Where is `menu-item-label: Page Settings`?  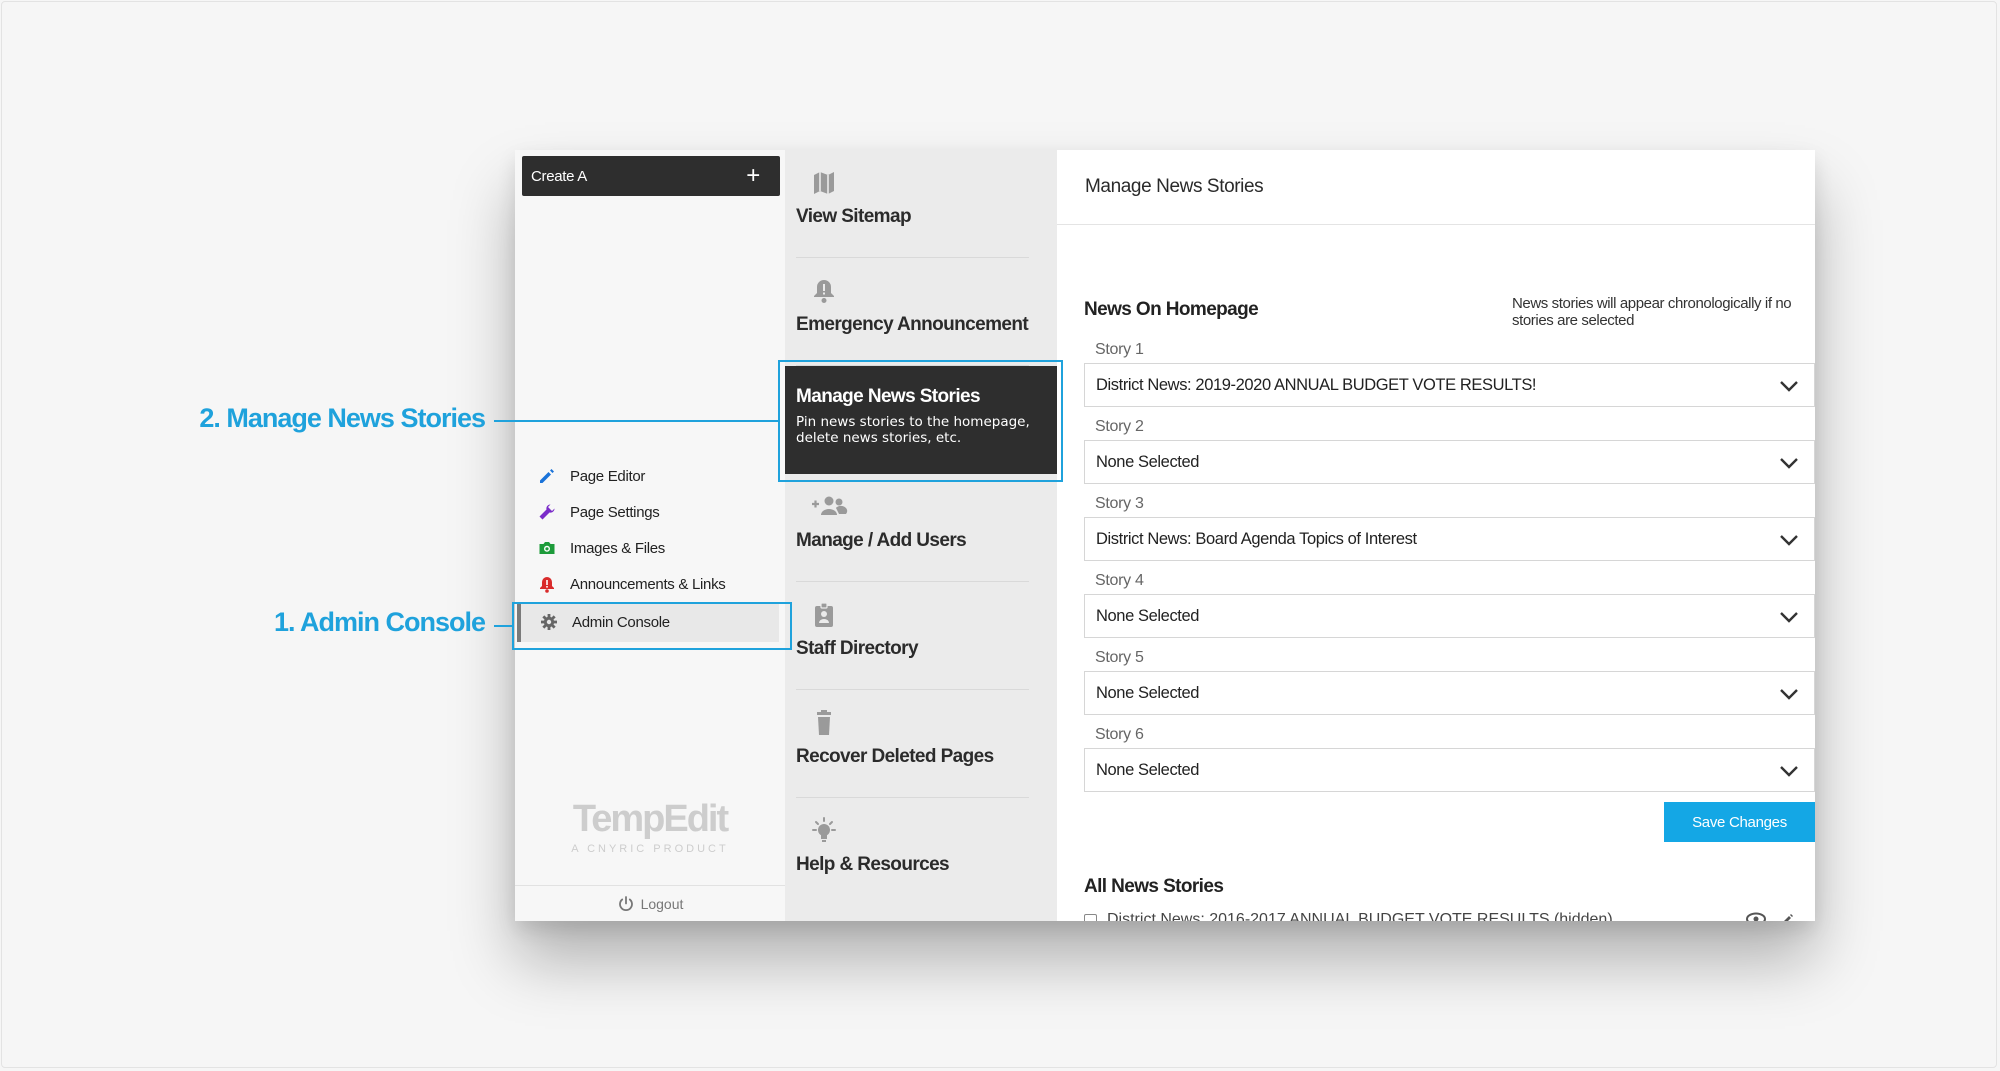
menu-item-label: Page Settings is located at coordinates (615, 512).